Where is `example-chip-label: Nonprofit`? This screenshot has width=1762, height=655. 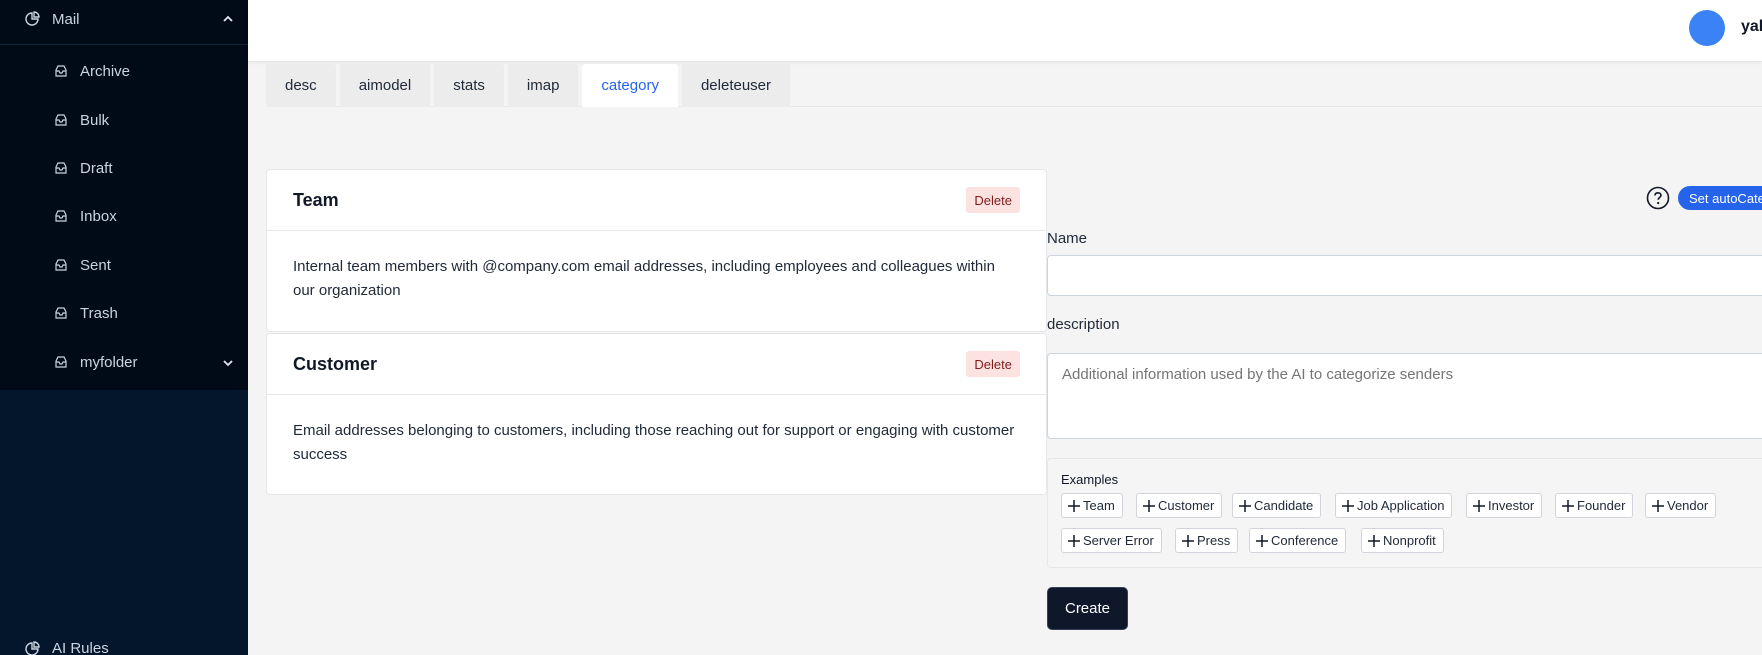
example-chip-label: Nonprofit is located at coordinates (1409, 540).